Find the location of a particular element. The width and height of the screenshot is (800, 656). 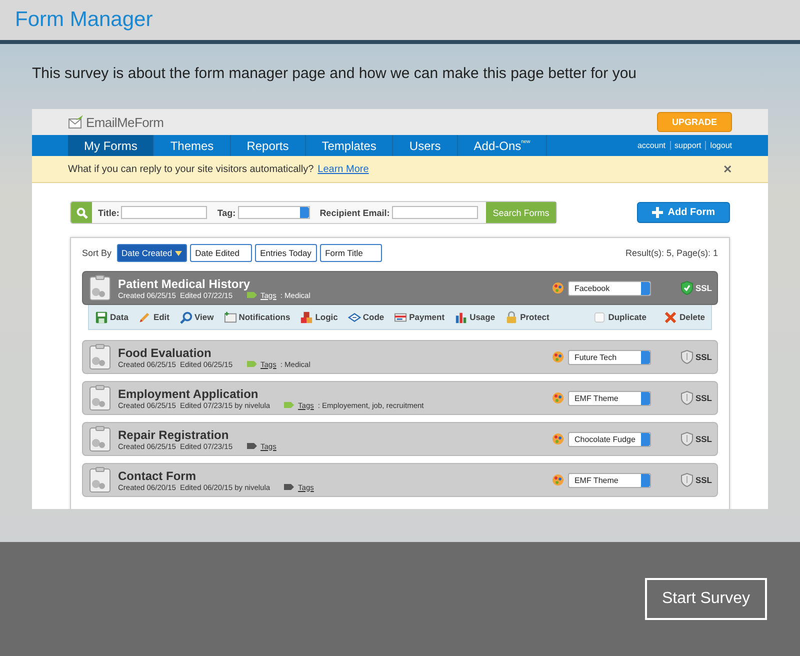

blocks-icon is located at coordinates (307, 317).